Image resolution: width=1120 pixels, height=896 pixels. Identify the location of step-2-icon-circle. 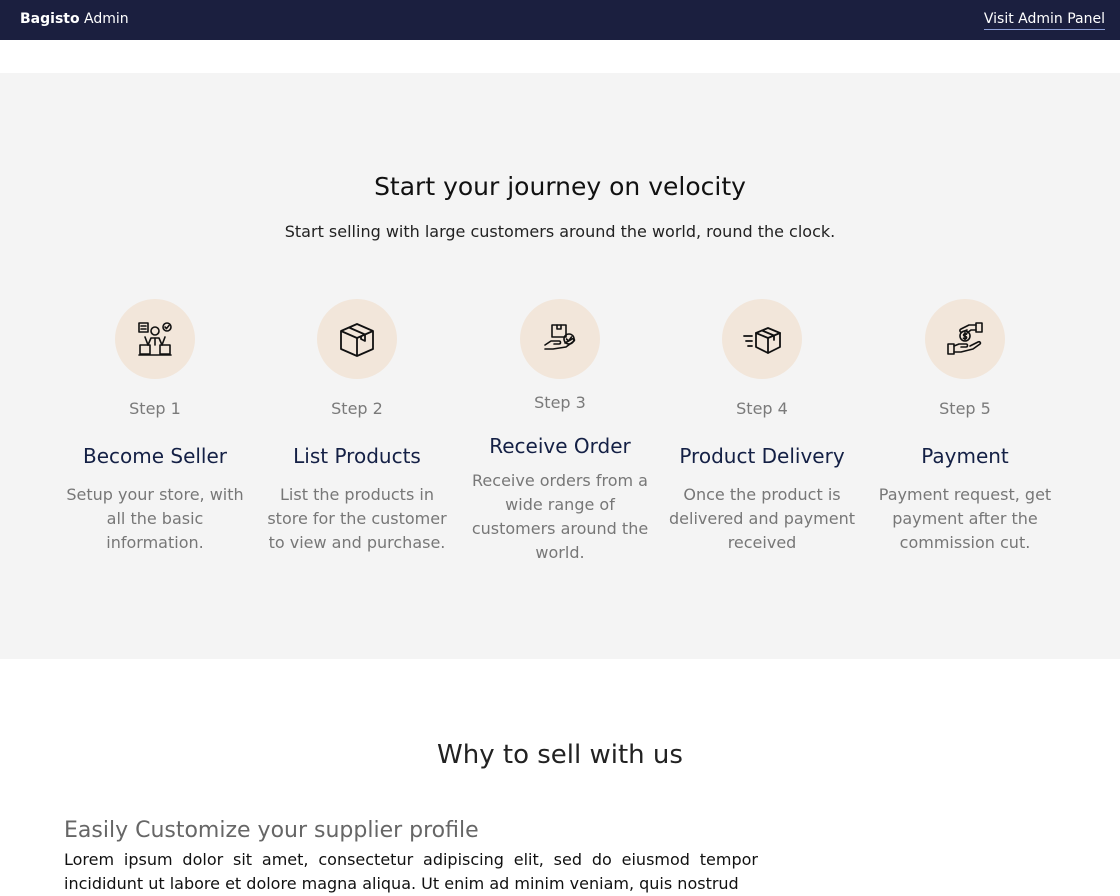
(357, 339).